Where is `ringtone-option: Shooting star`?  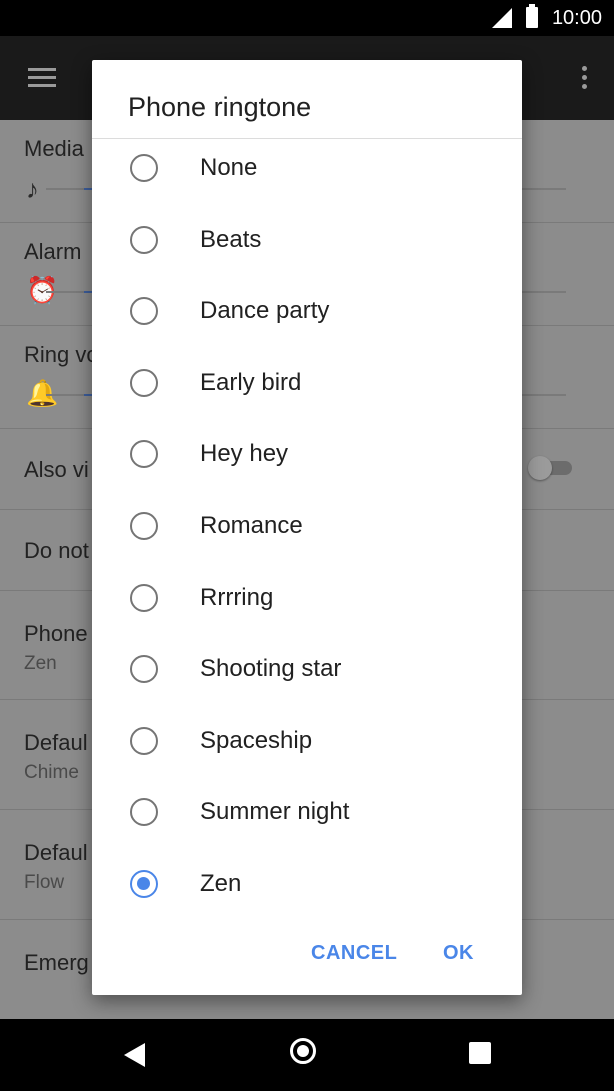
ringtone-option: Shooting star is located at coordinates (307, 671).